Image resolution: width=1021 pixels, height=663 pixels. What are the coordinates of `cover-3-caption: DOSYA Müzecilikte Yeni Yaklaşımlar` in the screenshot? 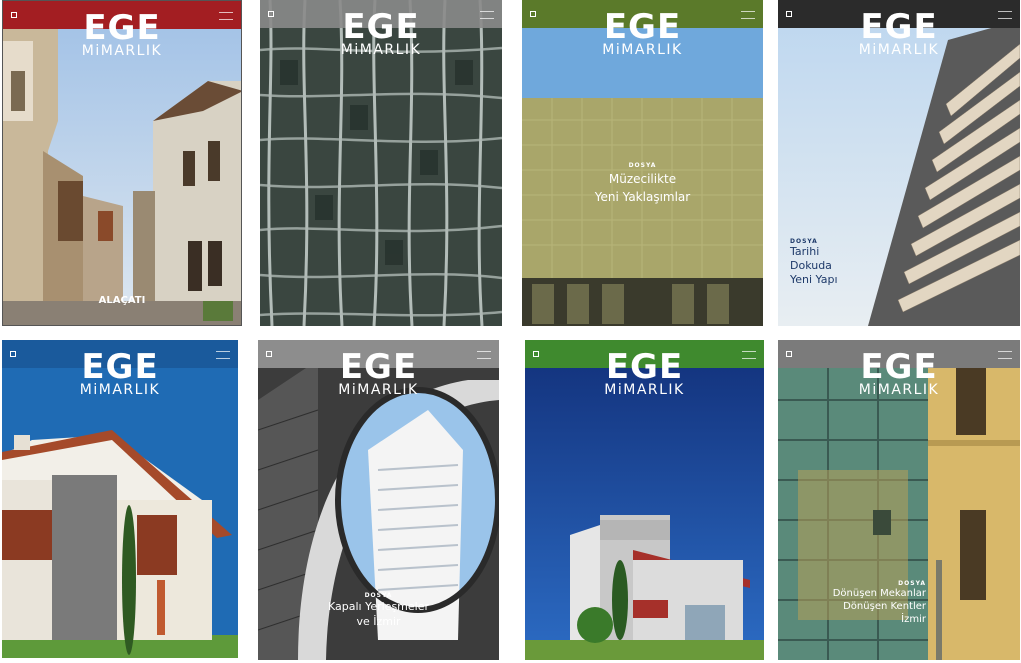 It's located at (642, 183).